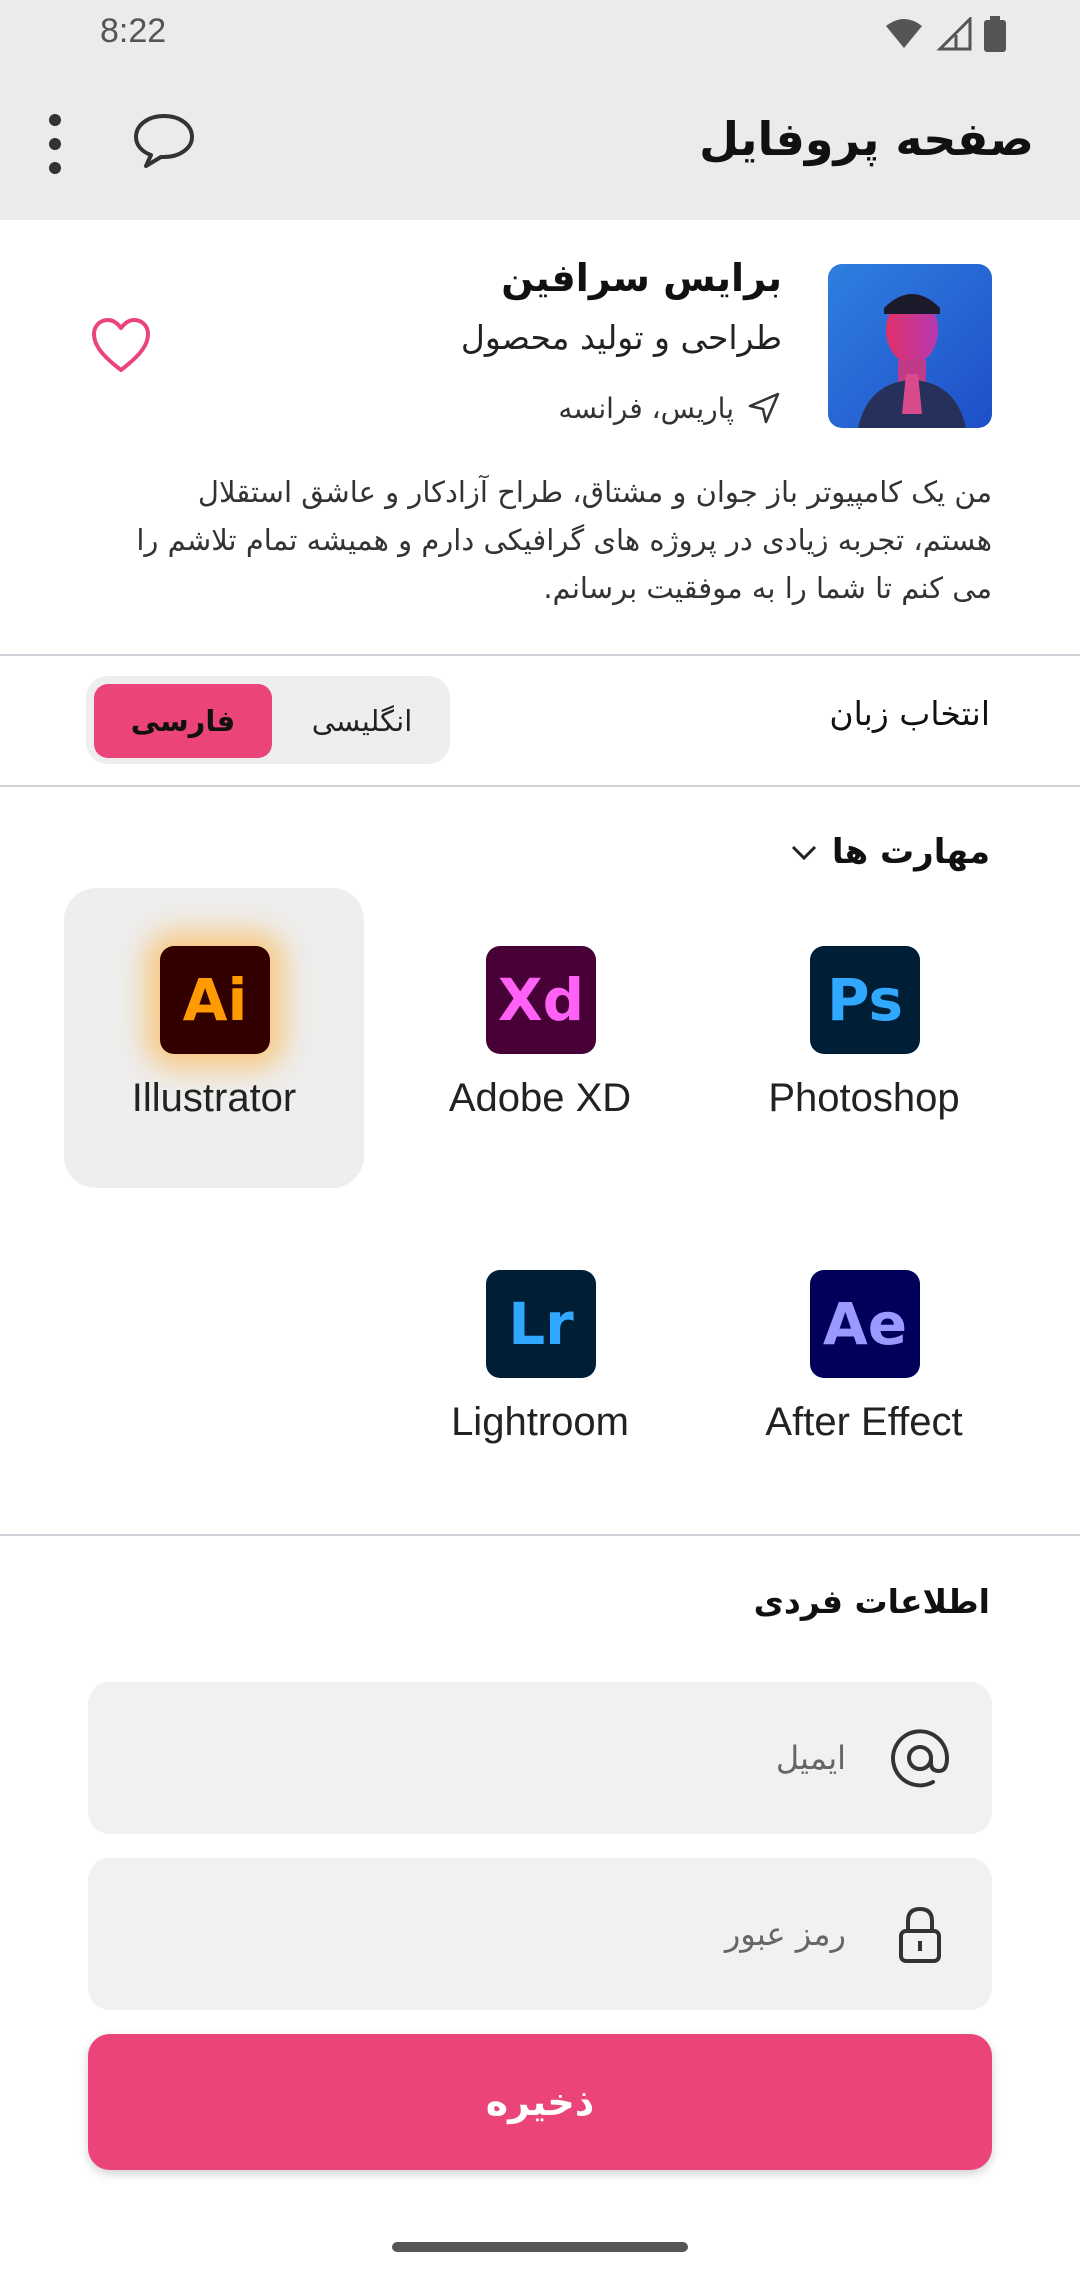 Image resolution: width=1080 pixels, height=2280 pixels. What do you see at coordinates (540, 144) in the screenshot?
I see `app-bar: صفحه پروفایل` at bounding box center [540, 144].